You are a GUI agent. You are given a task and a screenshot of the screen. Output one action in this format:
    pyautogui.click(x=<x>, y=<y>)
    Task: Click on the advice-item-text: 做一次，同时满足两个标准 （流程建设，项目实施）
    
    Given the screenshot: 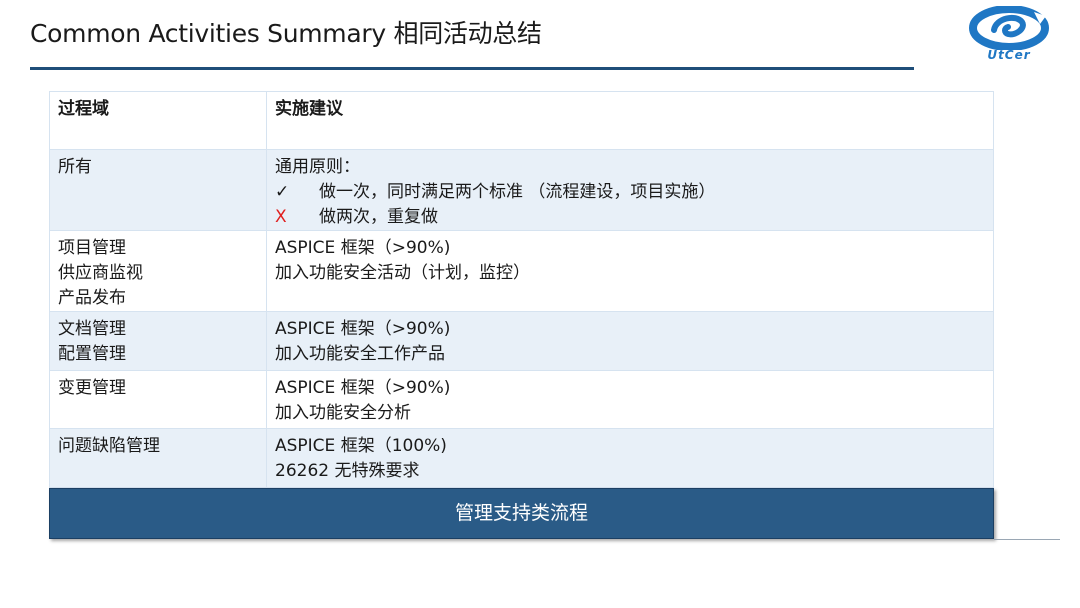 What is the action you would take?
    pyautogui.click(x=517, y=192)
    